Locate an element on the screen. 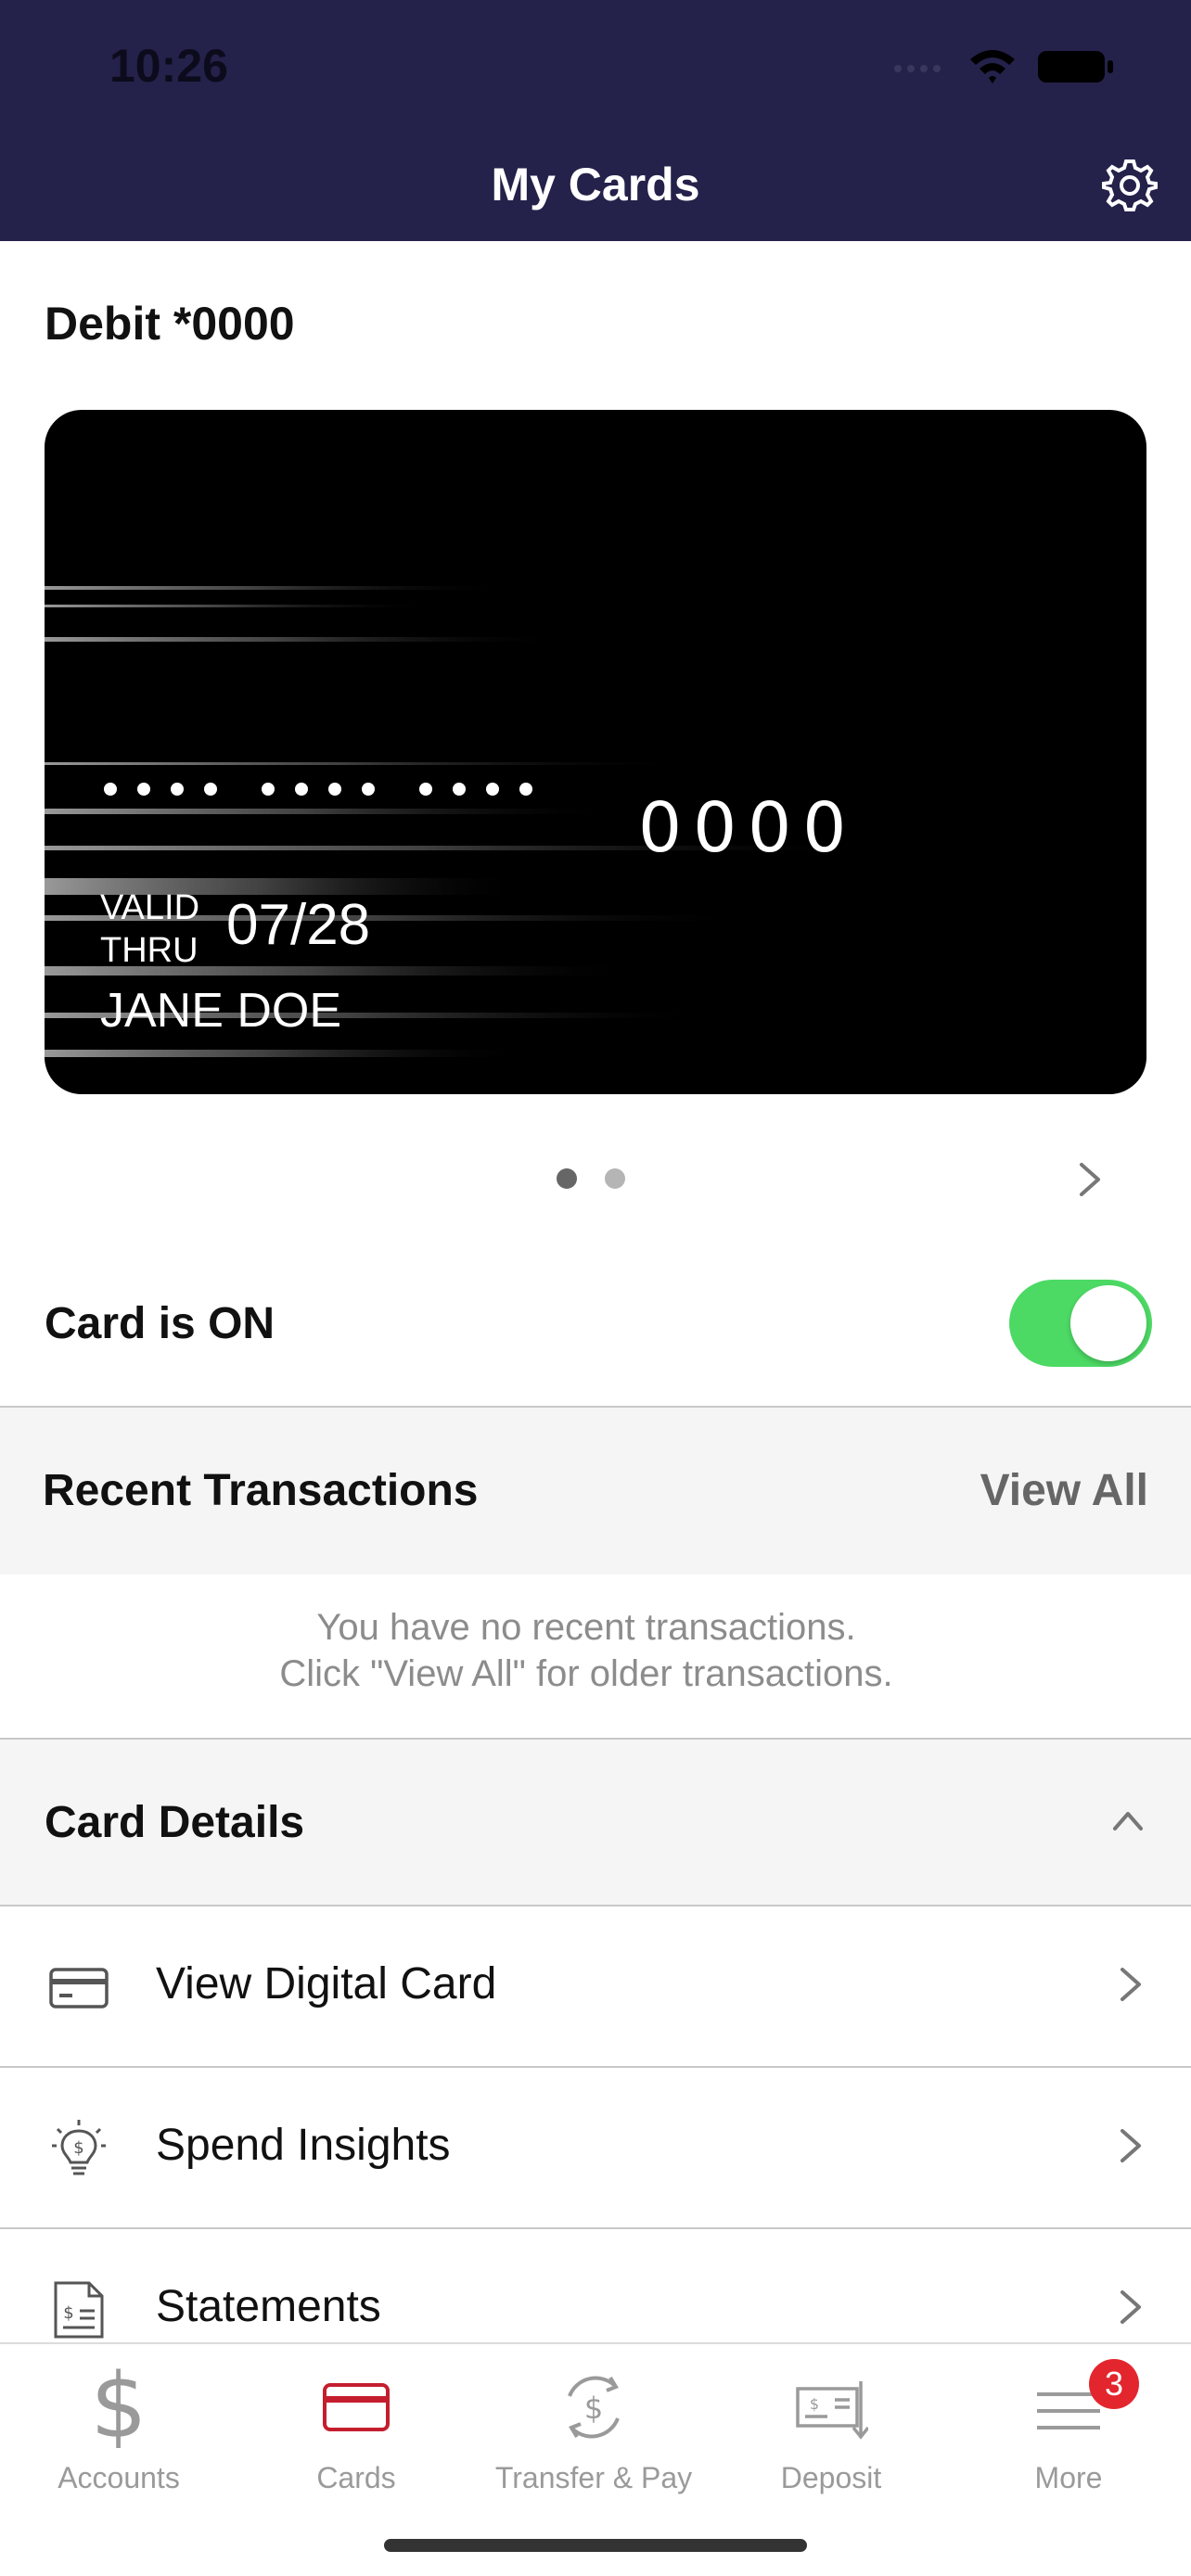 Image resolution: width=1191 pixels, height=2576 pixels. tab-label: Accounts is located at coordinates (119, 2477).